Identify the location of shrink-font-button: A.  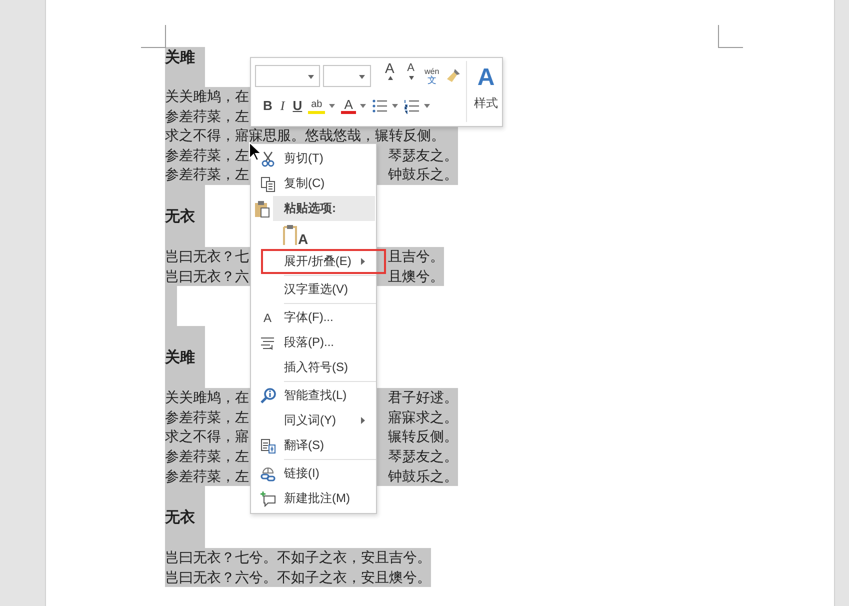
(411, 76).